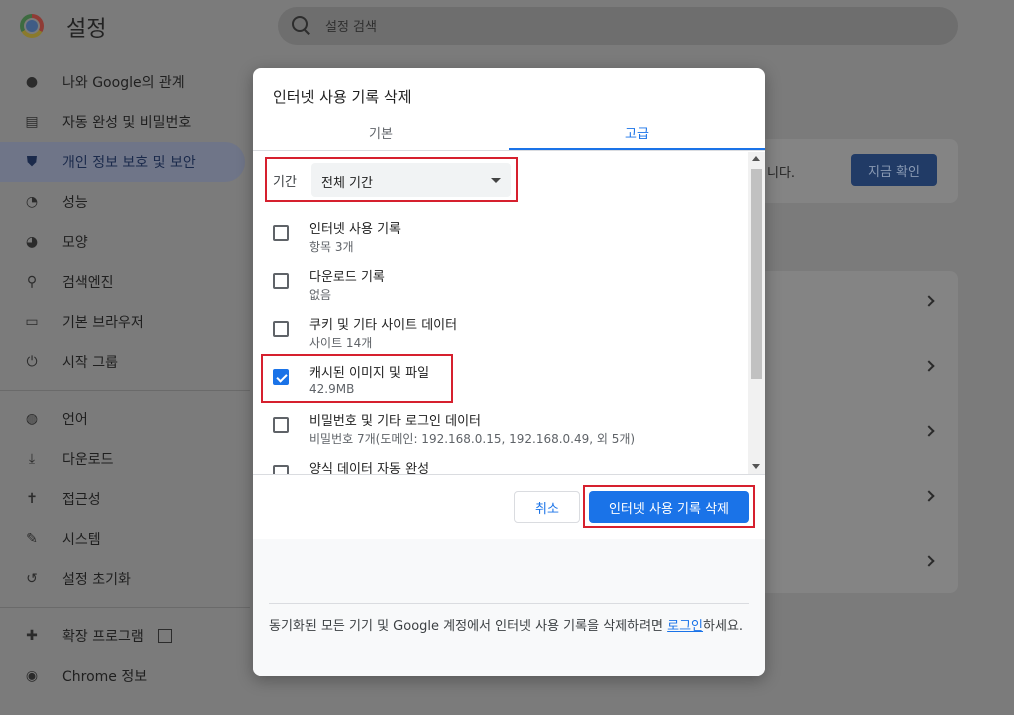  What do you see at coordinates (355, 229) in the screenshot?
I see `item-title: 인터넷 사용 기록` at bounding box center [355, 229].